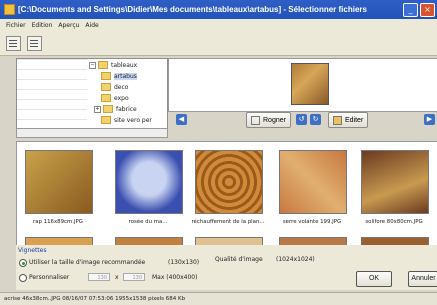 The width and height of the screenshot is (437, 305). I want to click on max-size-label: Max (400x400), so click(175, 277).